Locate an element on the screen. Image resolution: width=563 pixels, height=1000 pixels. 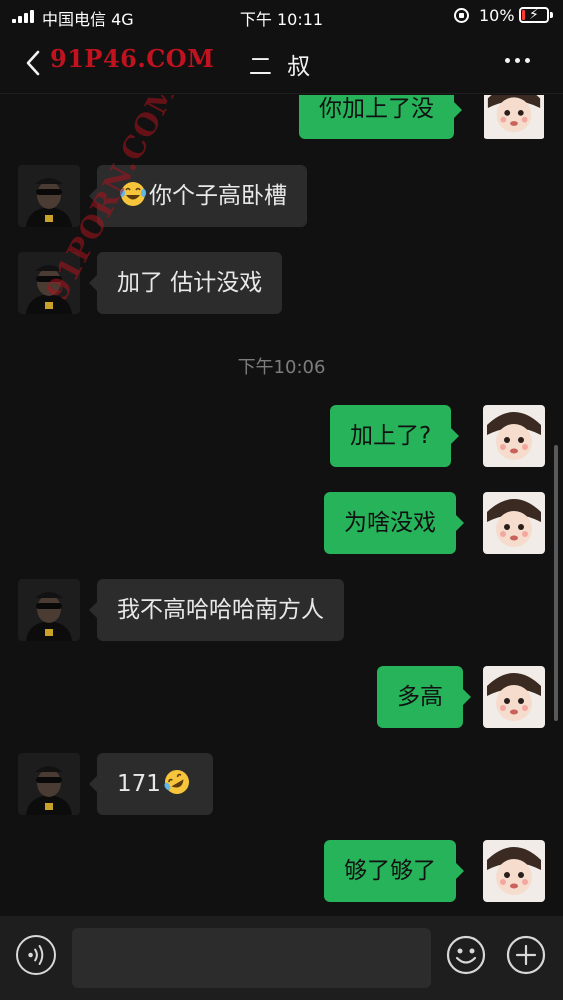
ellipsis-icon is located at coordinates (517, 60).